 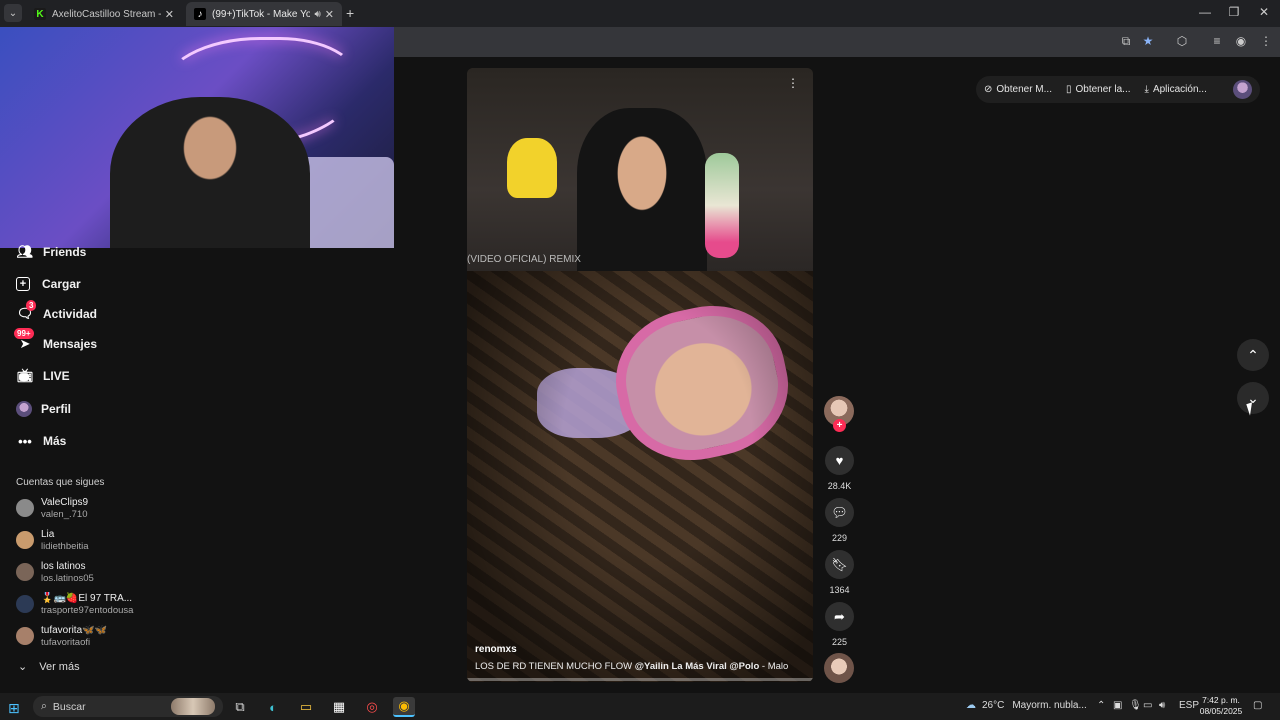 What do you see at coordinates (372, 707) in the screenshot?
I see `app-icon: ◎` at bounding box center [372, 707].